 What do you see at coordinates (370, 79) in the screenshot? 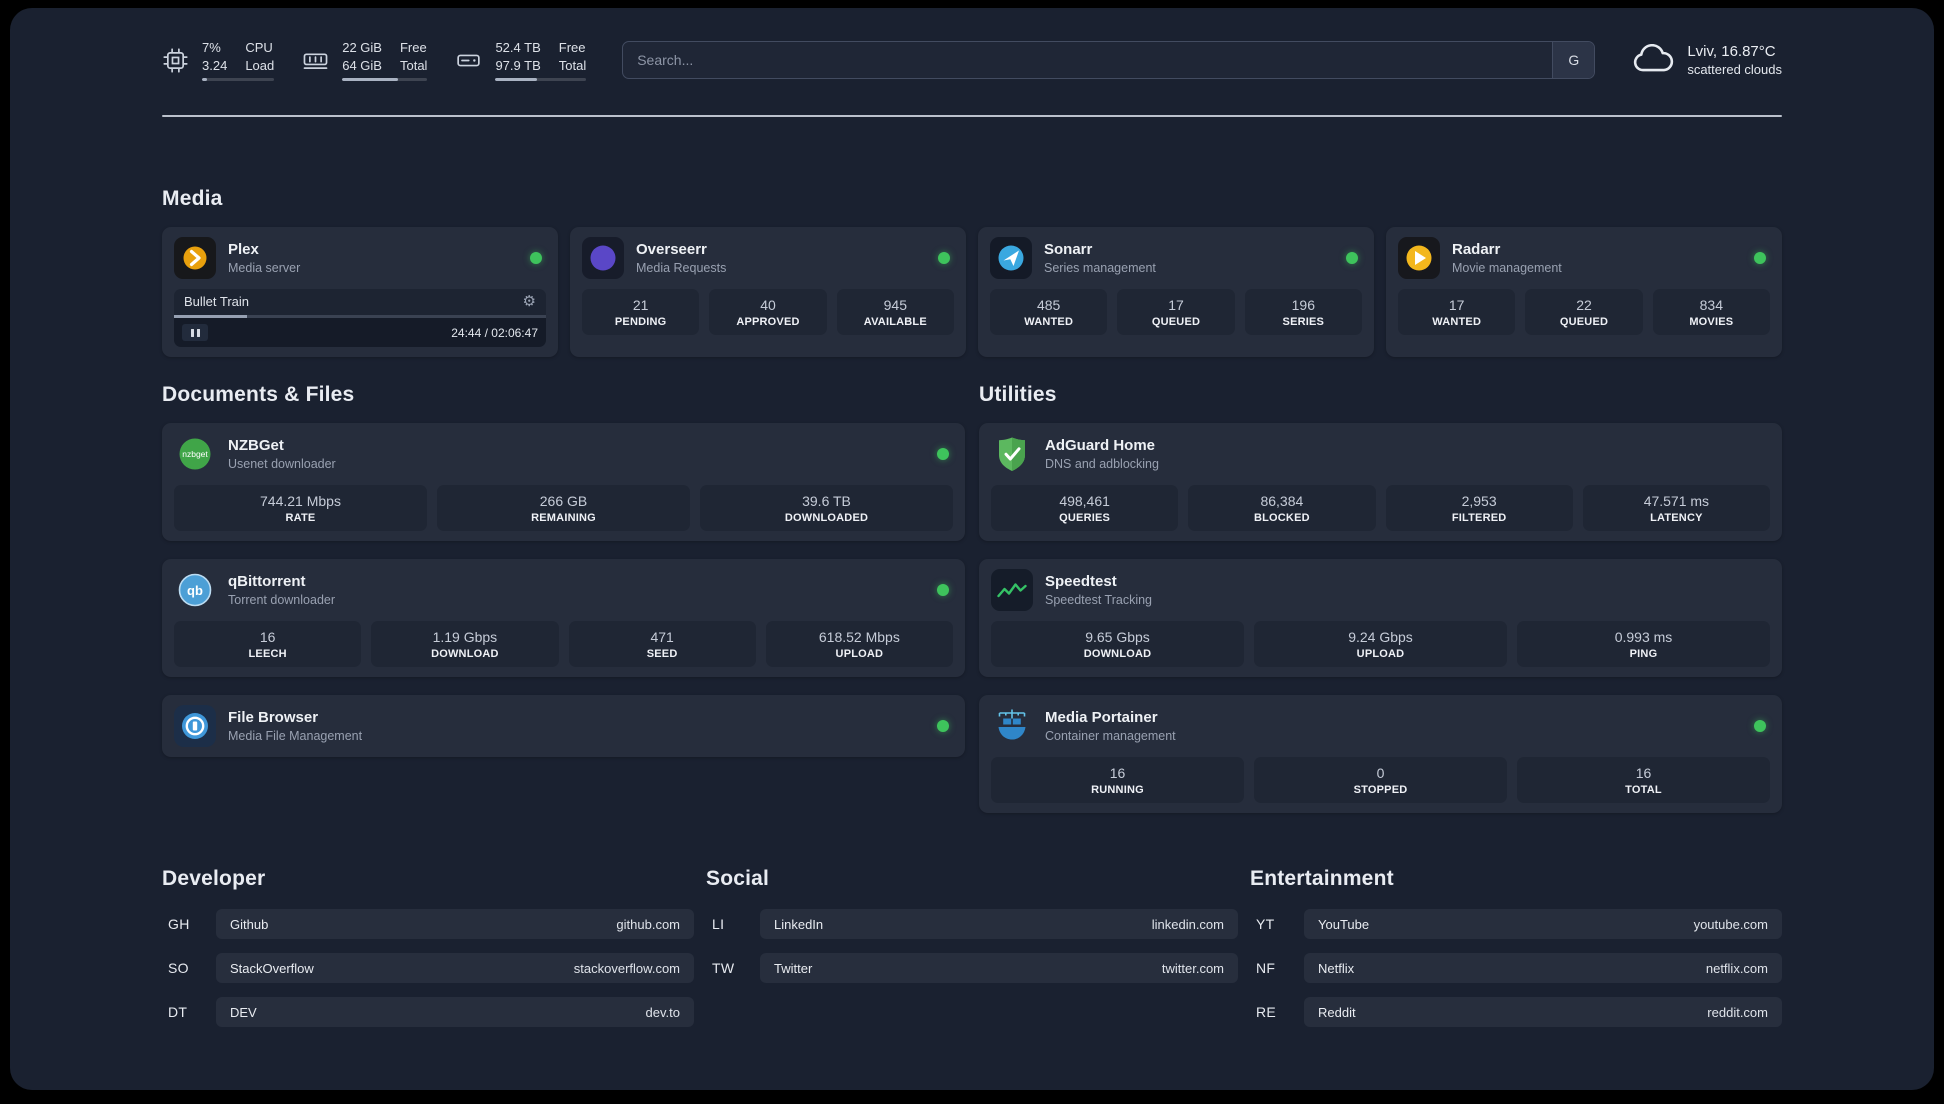
I see `ram-progress-fill` at bounding box center [370, 79].